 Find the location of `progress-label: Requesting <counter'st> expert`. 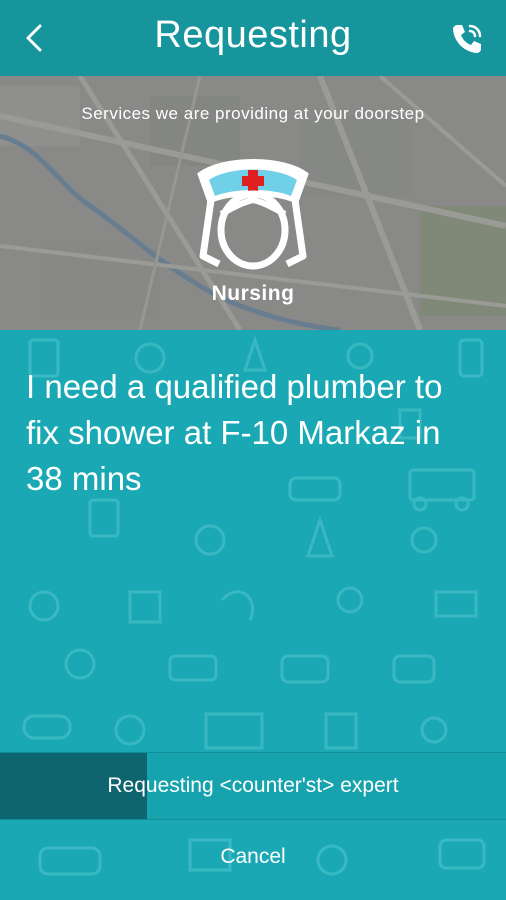

progress-label: Requesting <counter'st> expert is located at coordinates (253, 785).